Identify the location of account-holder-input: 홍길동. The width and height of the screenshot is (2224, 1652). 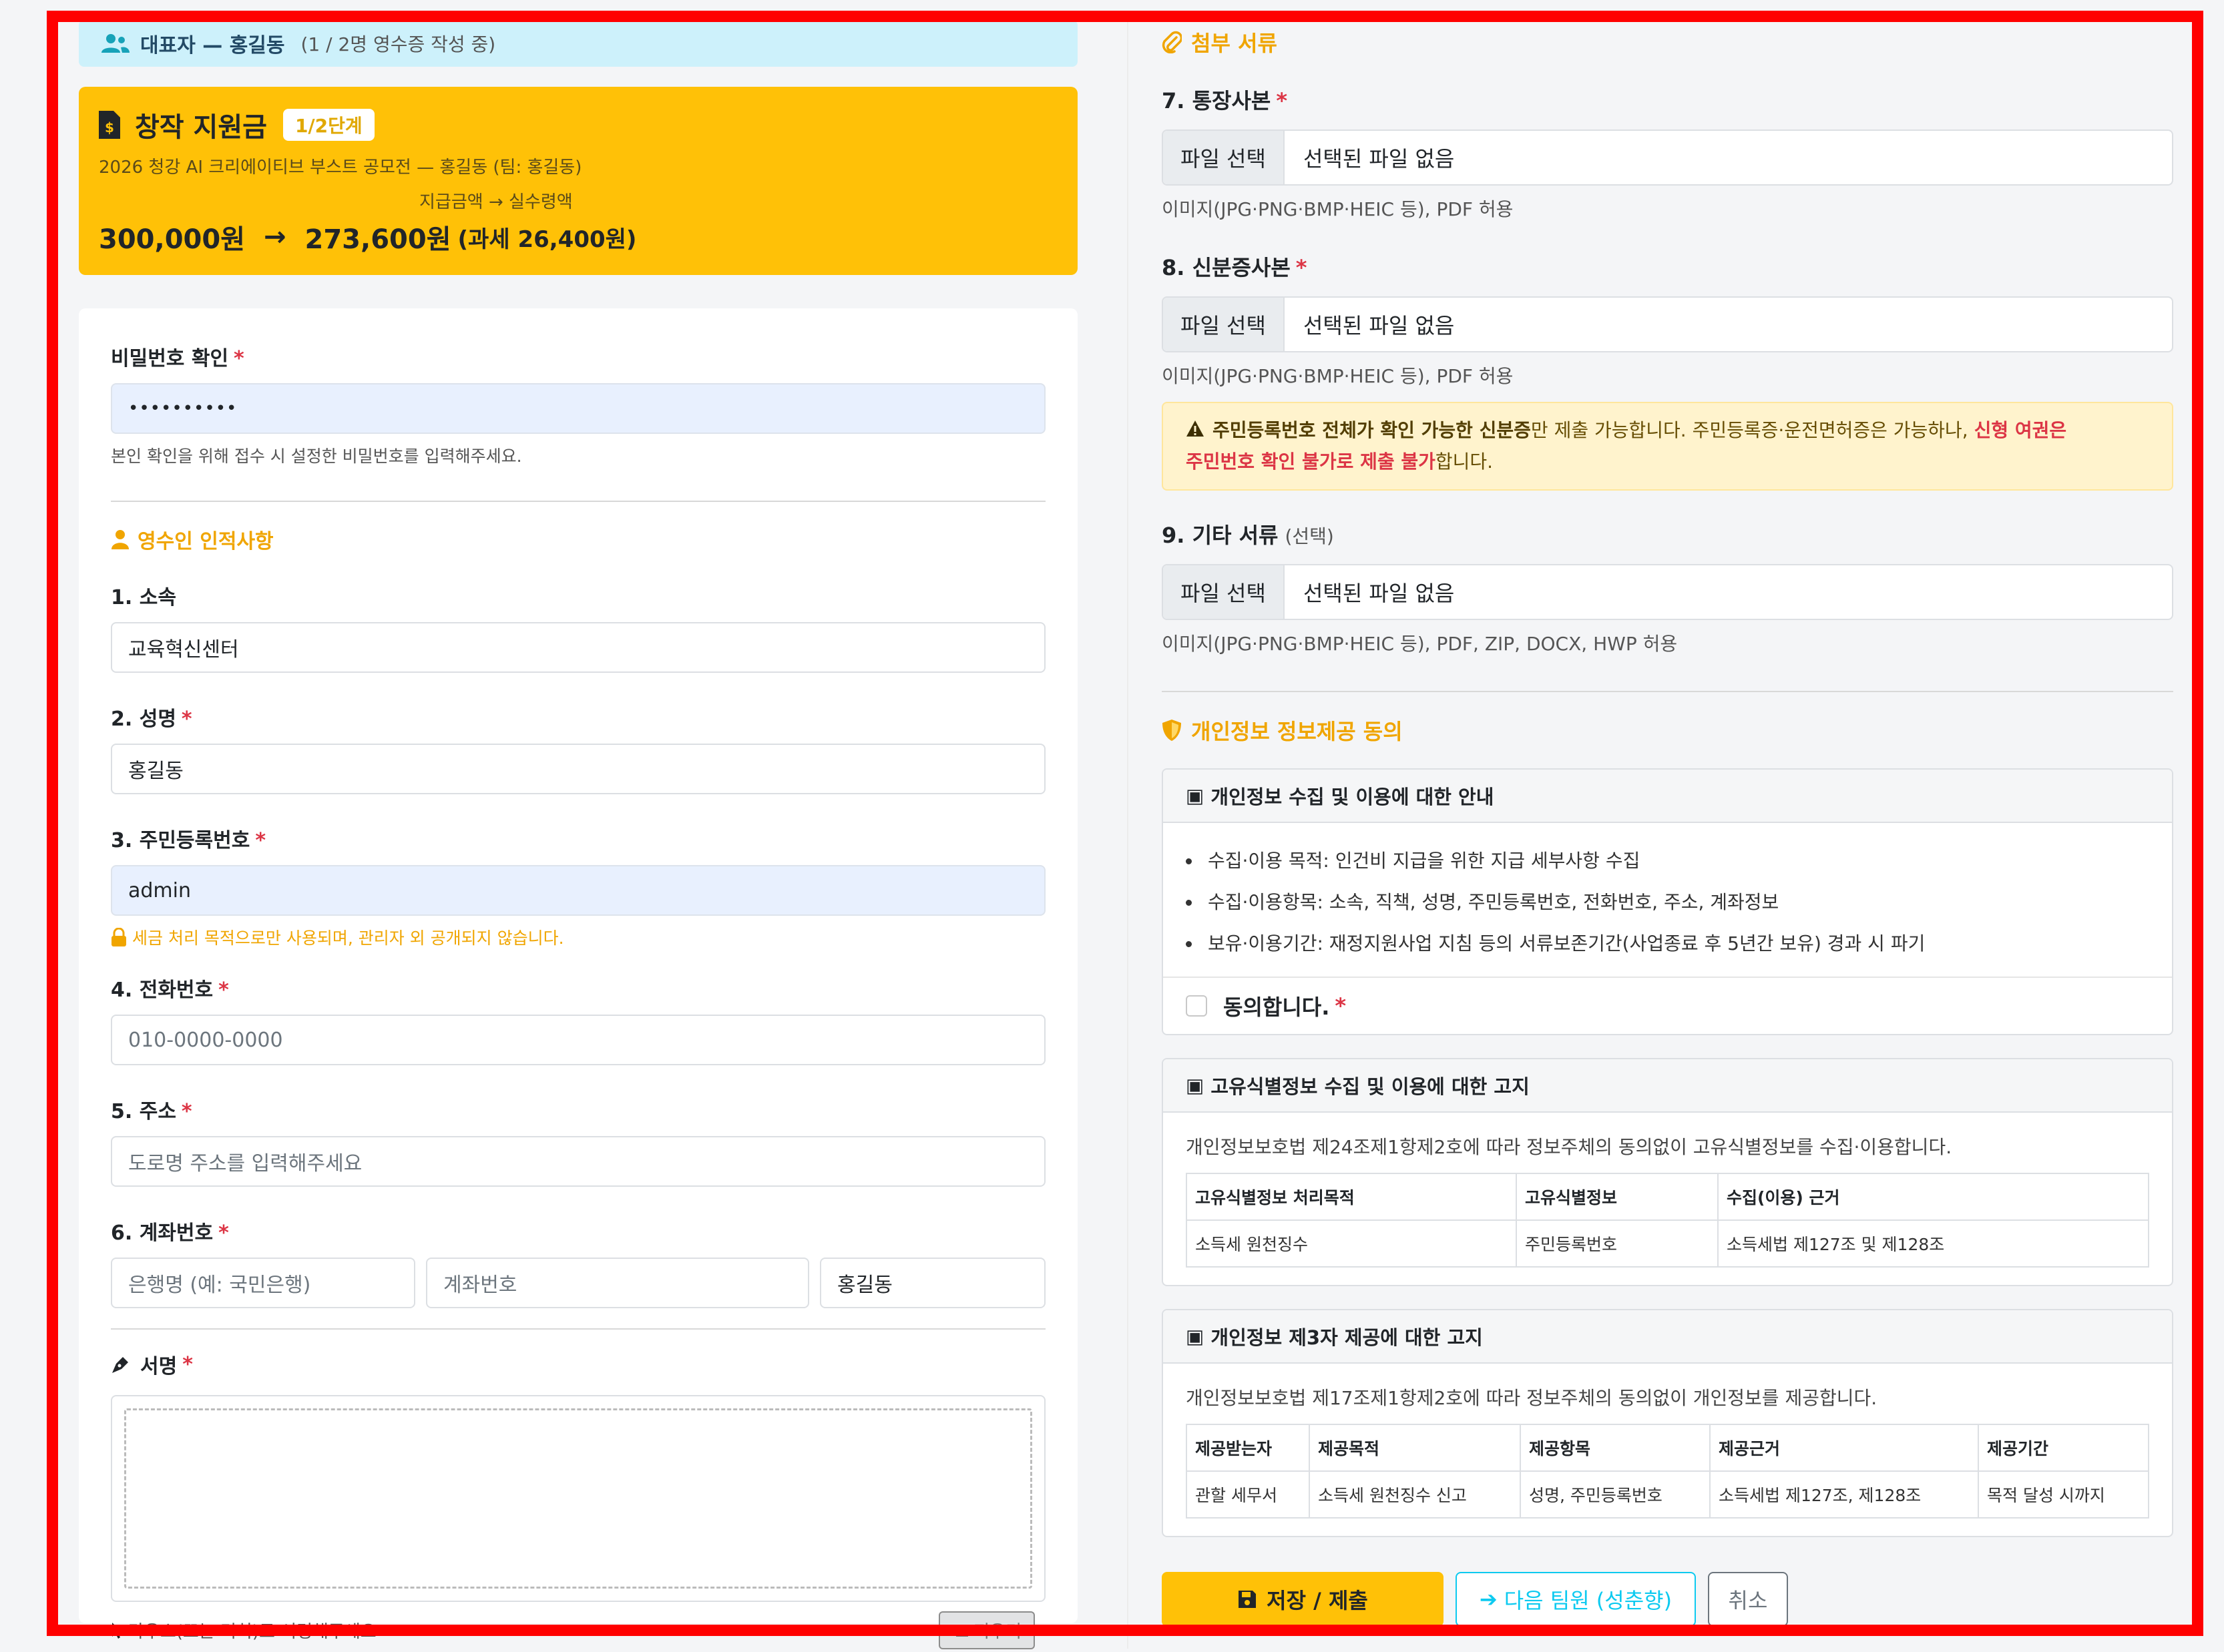
(933, 1283).